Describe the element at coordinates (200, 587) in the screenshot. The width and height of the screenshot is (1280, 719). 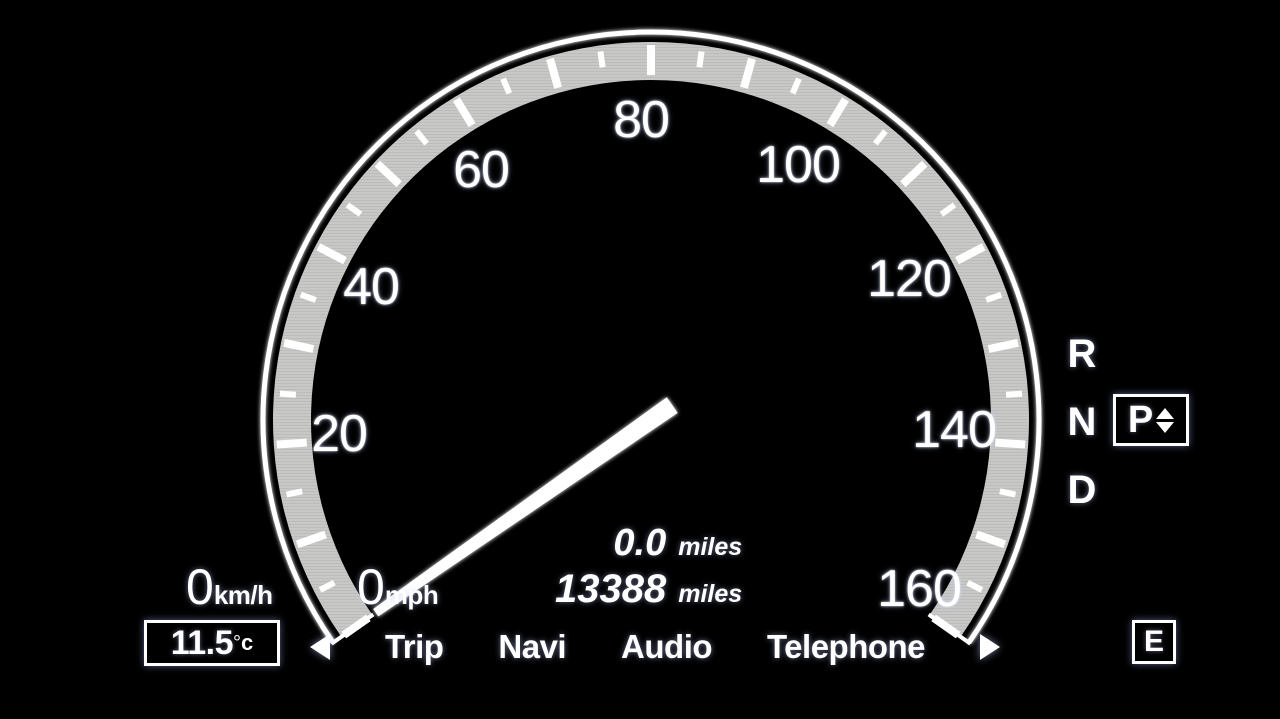
I see `kmh-value: 0` at that location.